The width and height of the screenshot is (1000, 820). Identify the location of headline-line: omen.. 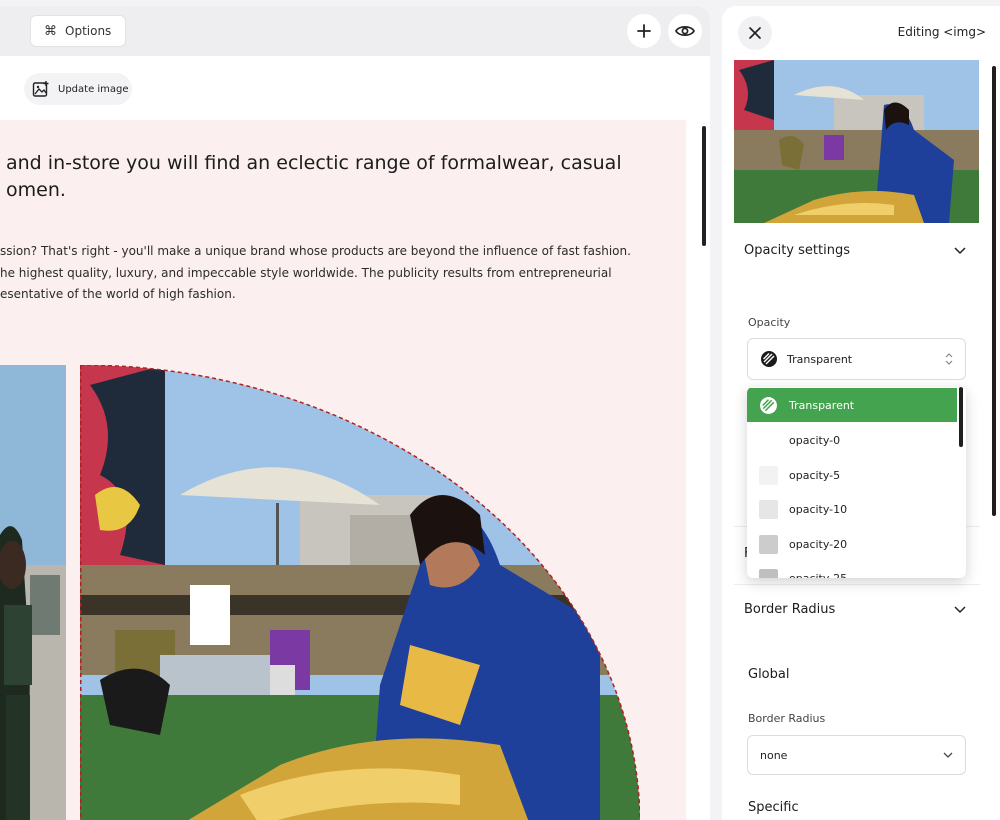
(36, 190).